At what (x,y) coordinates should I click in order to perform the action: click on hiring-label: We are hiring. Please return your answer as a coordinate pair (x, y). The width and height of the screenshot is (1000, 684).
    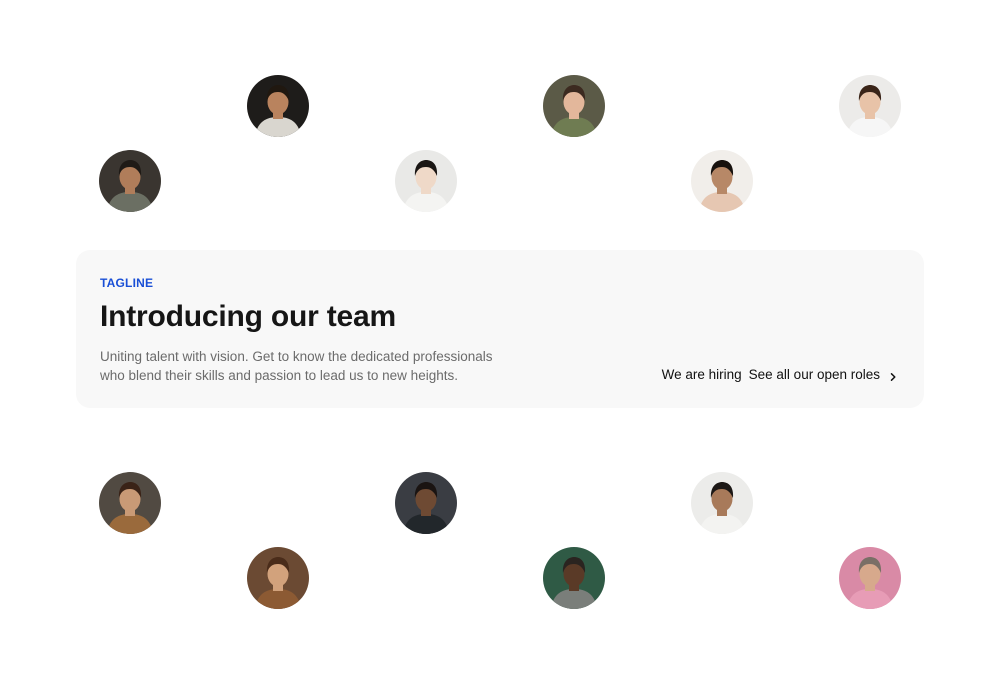
    Looking at the image, I should click on (701, 374).